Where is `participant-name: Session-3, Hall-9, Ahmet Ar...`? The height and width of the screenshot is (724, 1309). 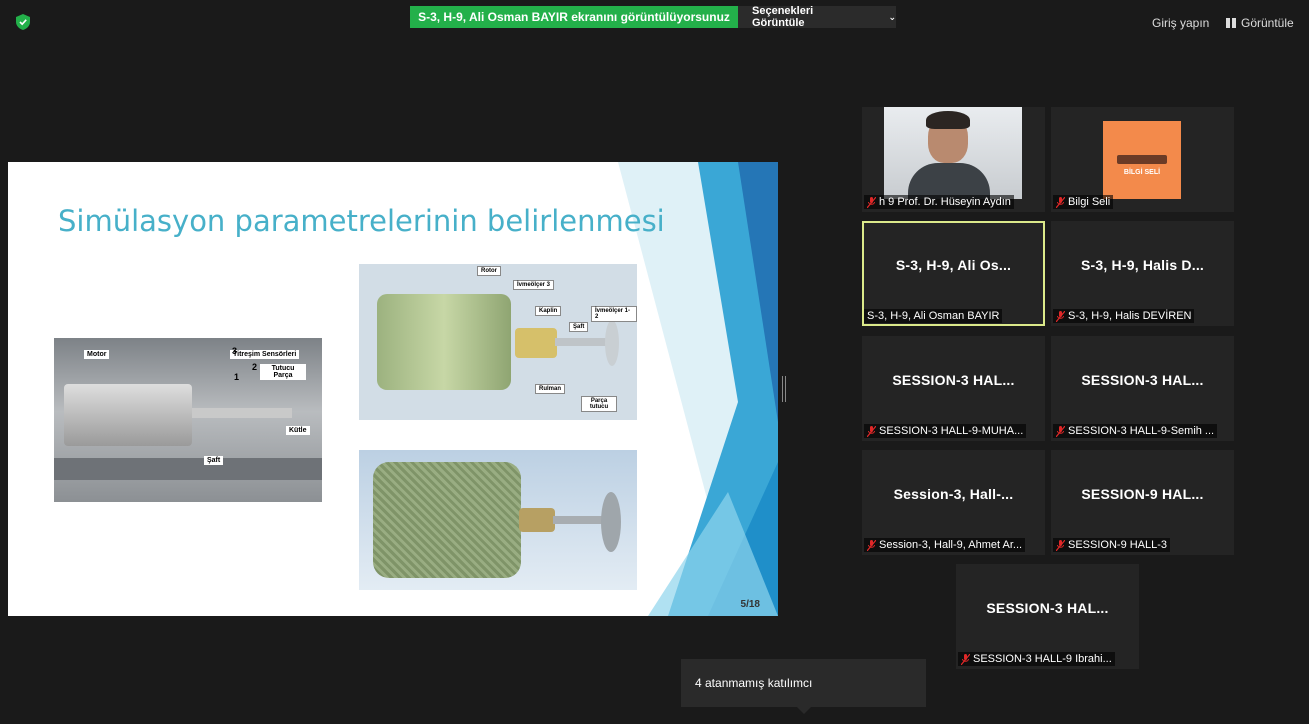
participant-name: Session-3, Hall-9, Ahmet Ar... is located at coordinates (951, 545).